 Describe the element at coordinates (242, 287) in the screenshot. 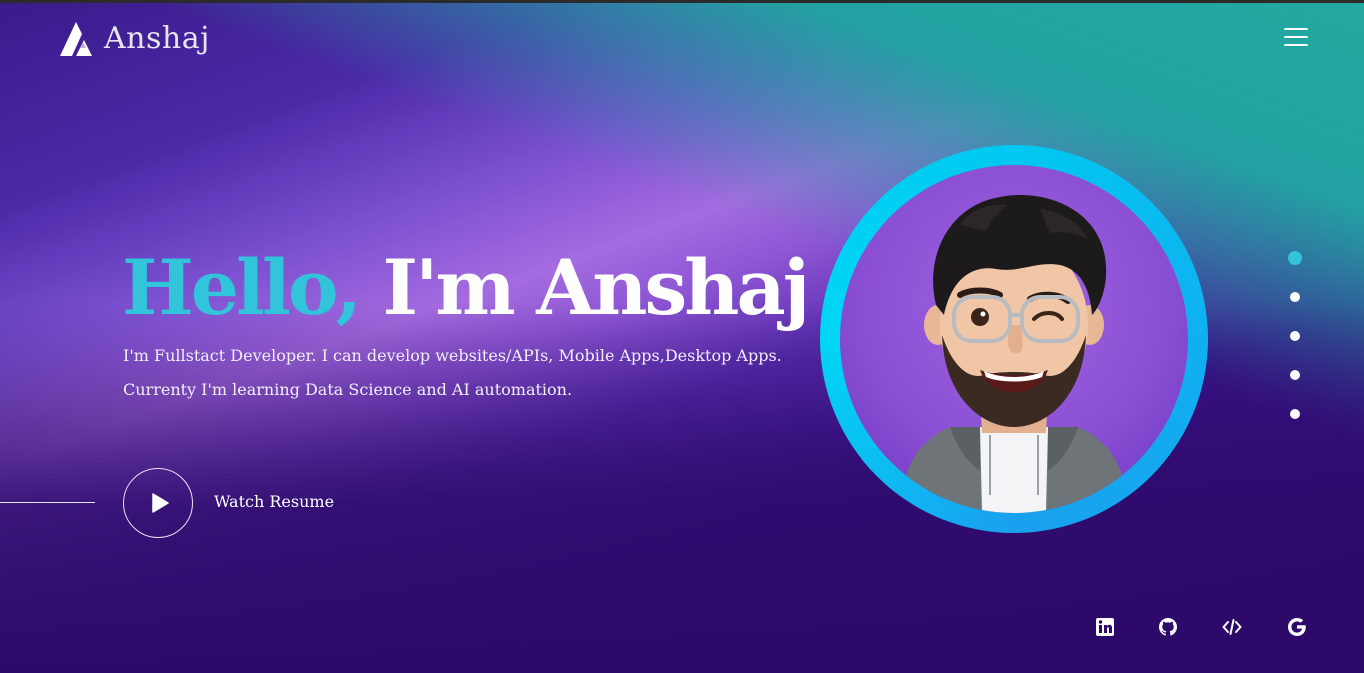

I see `hero-greeting: Hello,` at that location.